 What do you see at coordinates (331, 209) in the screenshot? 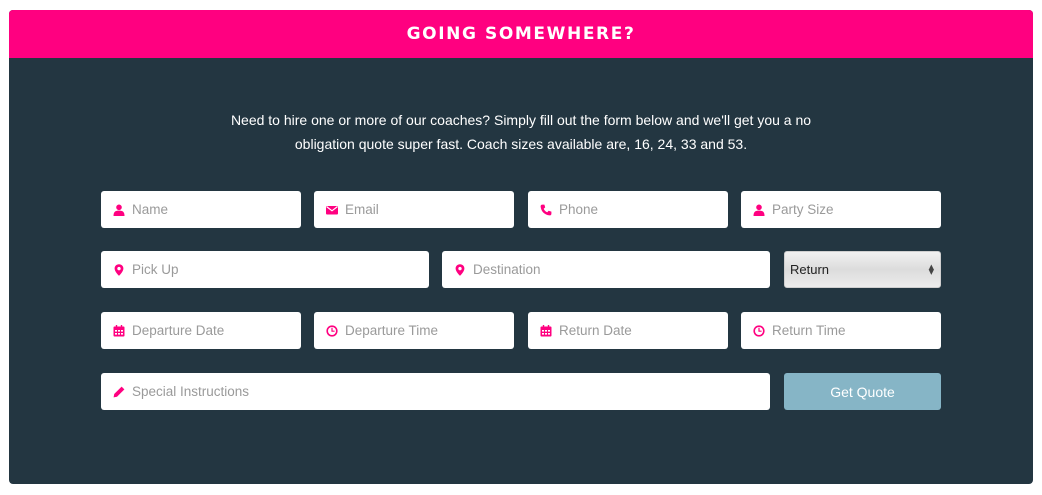
I see `envelope-icon` at bounding box center [331, 209].